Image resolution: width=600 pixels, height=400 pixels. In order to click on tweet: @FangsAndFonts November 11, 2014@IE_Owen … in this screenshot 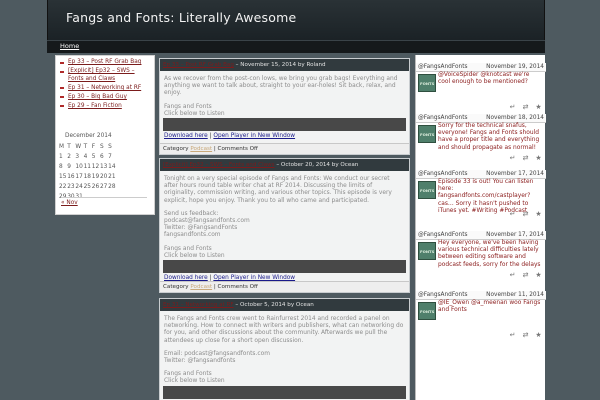, I will do `click(481, 320)`.